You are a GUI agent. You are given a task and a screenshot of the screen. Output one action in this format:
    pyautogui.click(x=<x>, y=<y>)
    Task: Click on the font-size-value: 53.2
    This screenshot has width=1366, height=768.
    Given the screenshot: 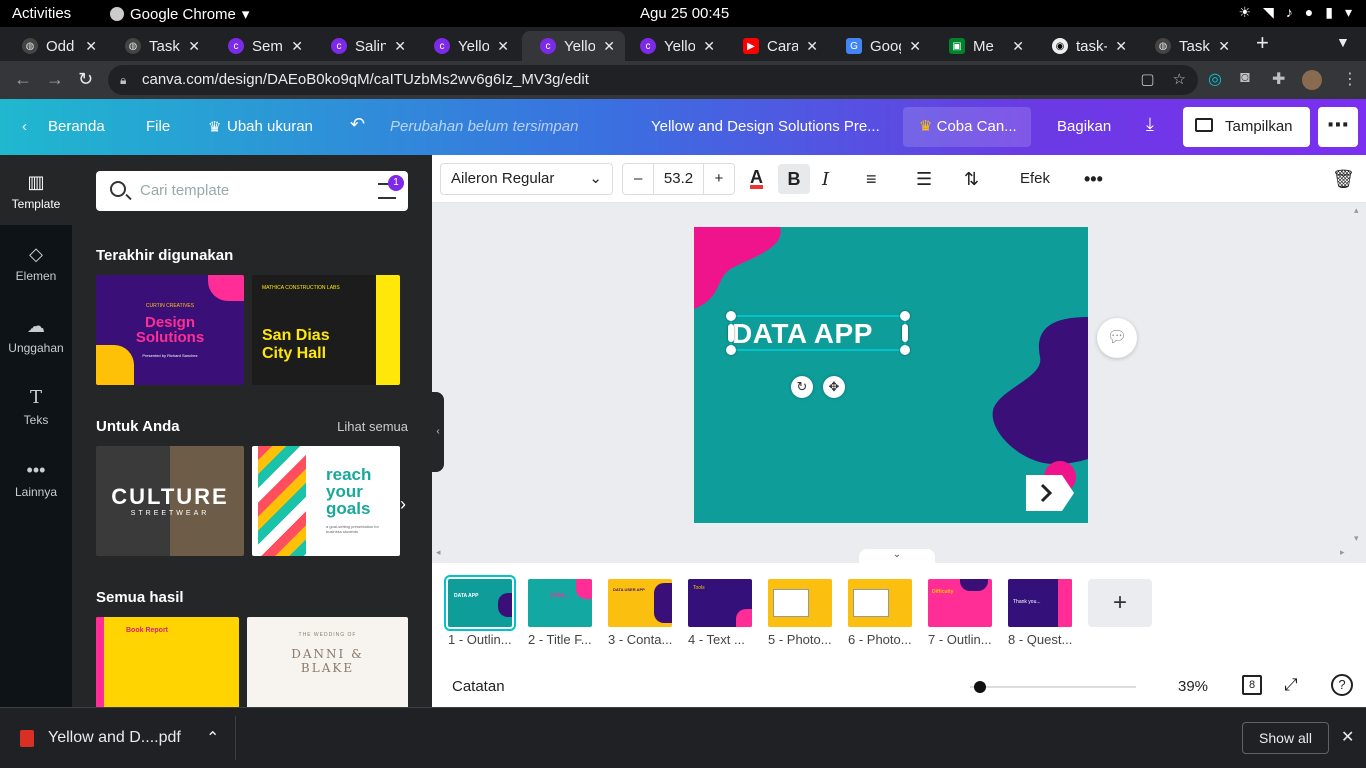 What is the action you would take?
    pyautogui.click(x=678, y=179)
    